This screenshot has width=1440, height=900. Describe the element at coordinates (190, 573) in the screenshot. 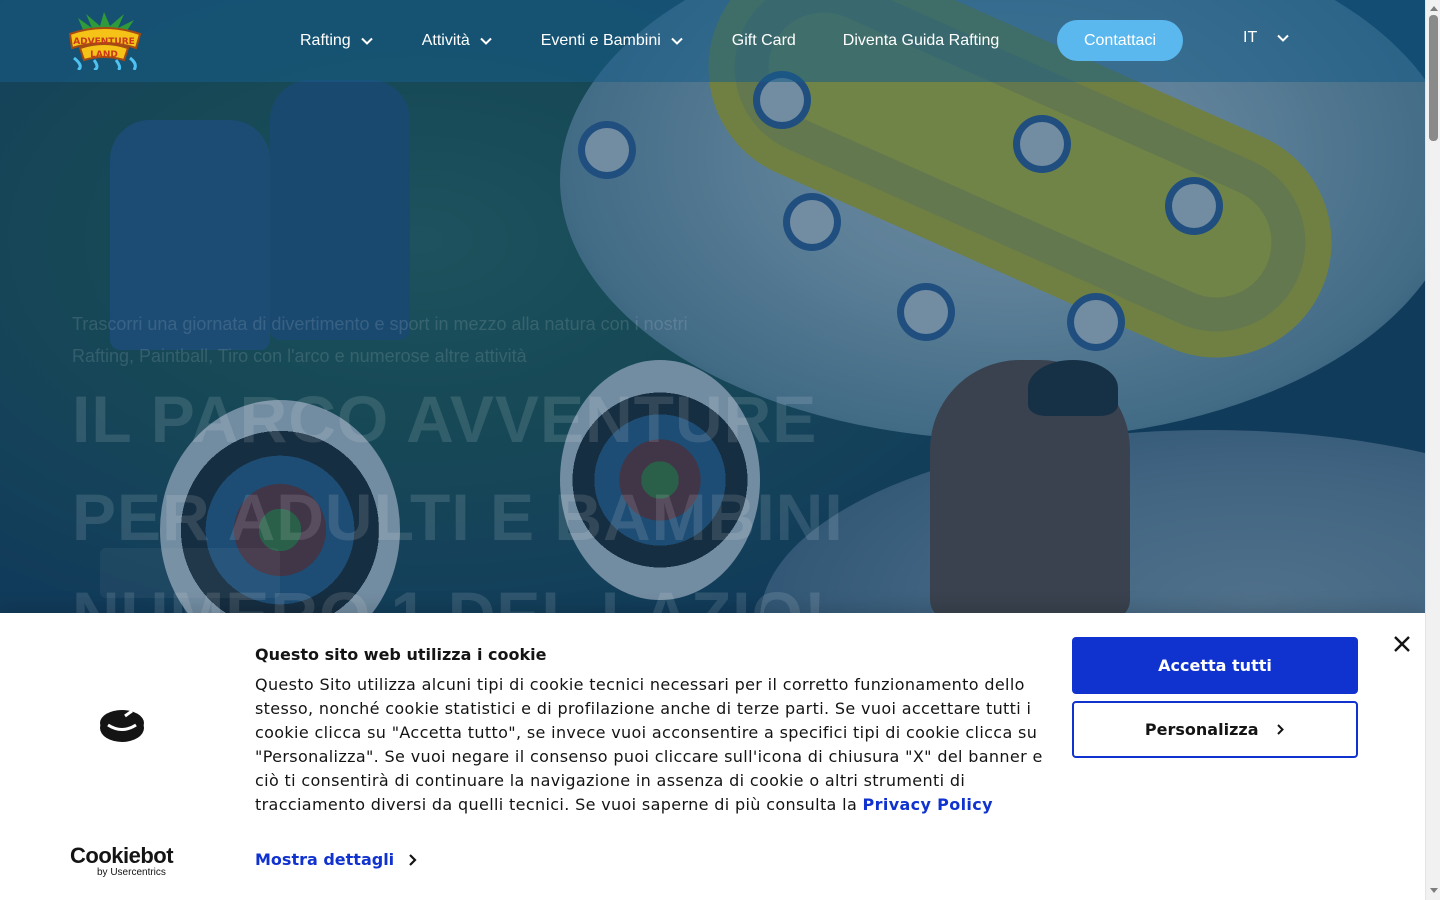

I see `hero-cta-button` at that location.